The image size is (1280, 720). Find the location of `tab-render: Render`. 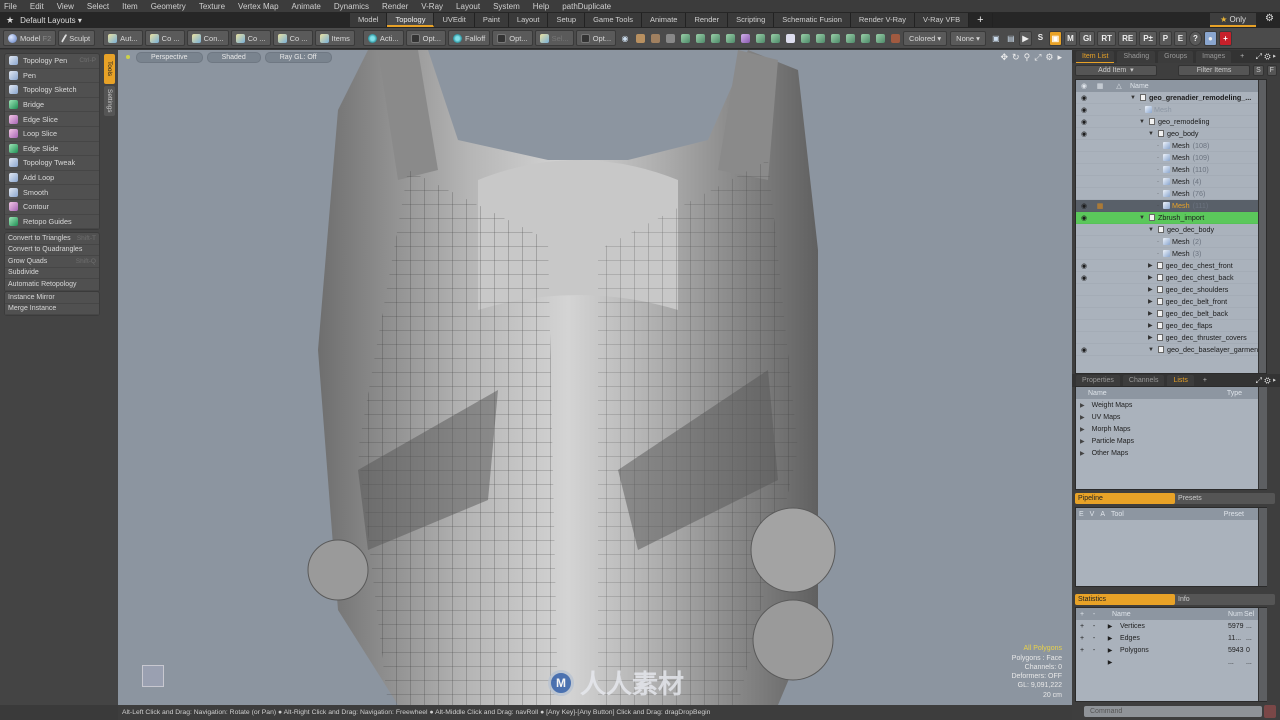

tab-render: Render is located at coordinates (707, 20).